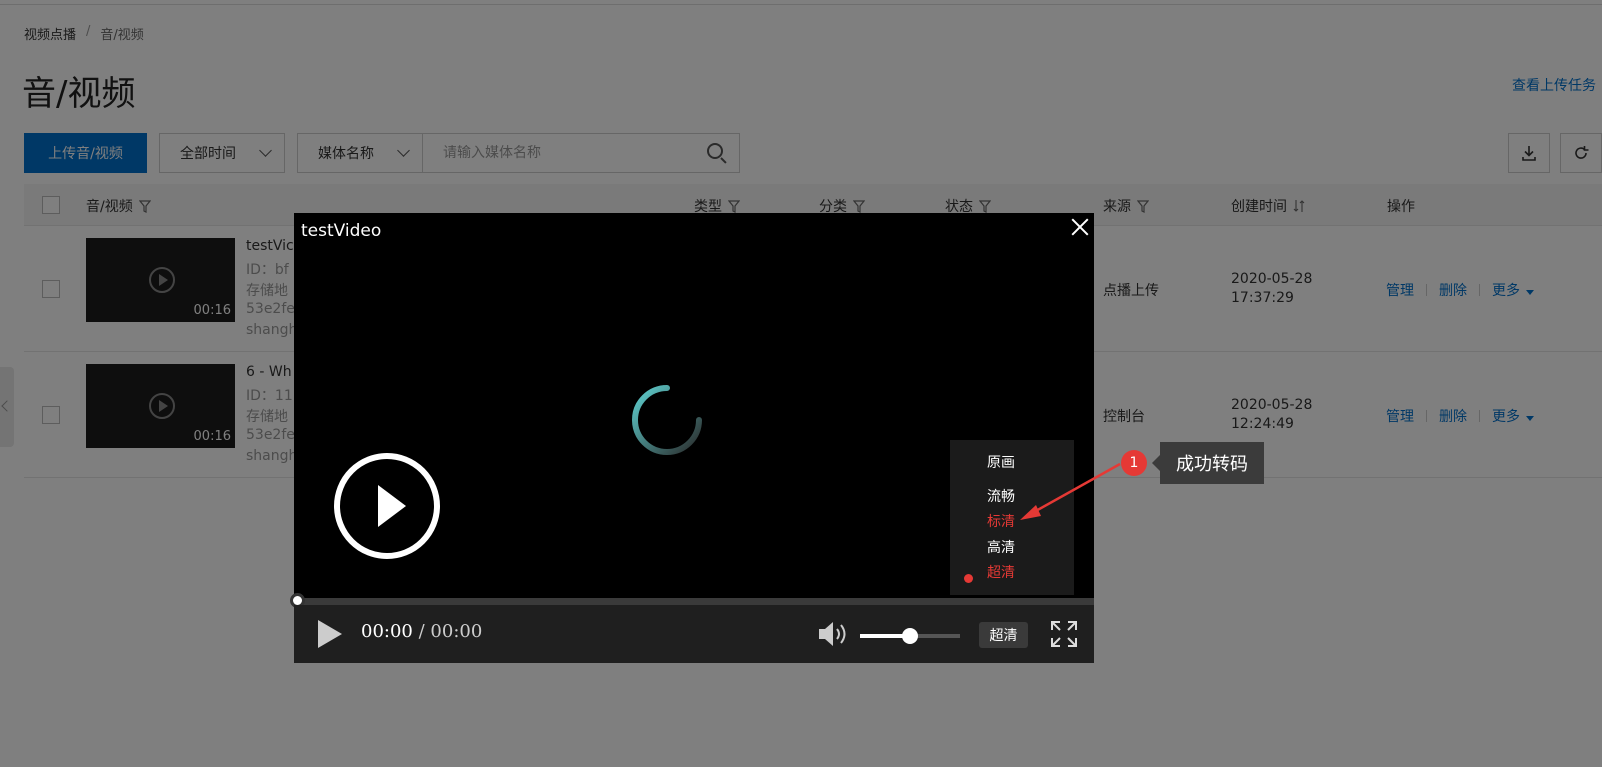 This screenshot has width=1602, height=767. Describe the element at coordinates (1064, 634) in the screenshot. I see `fullscreen-icon` at that location.